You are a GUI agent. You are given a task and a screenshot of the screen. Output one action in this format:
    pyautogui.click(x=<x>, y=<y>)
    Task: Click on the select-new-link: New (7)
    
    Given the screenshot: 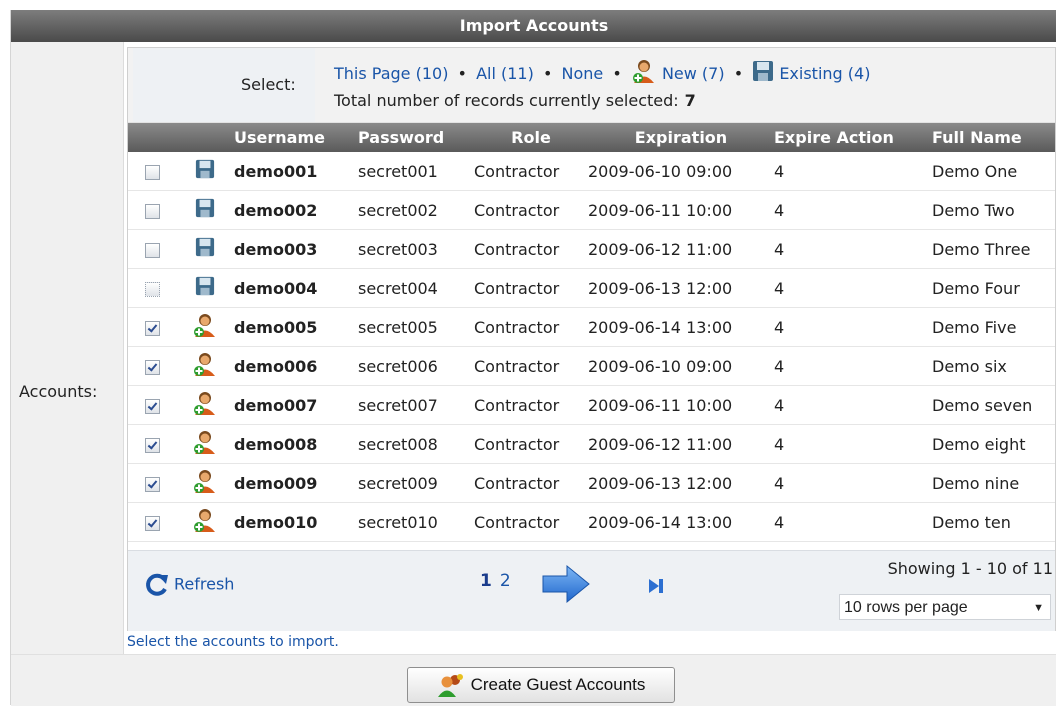 What is the action you would take?
    pyautogui.click(x=693, y=73)
    